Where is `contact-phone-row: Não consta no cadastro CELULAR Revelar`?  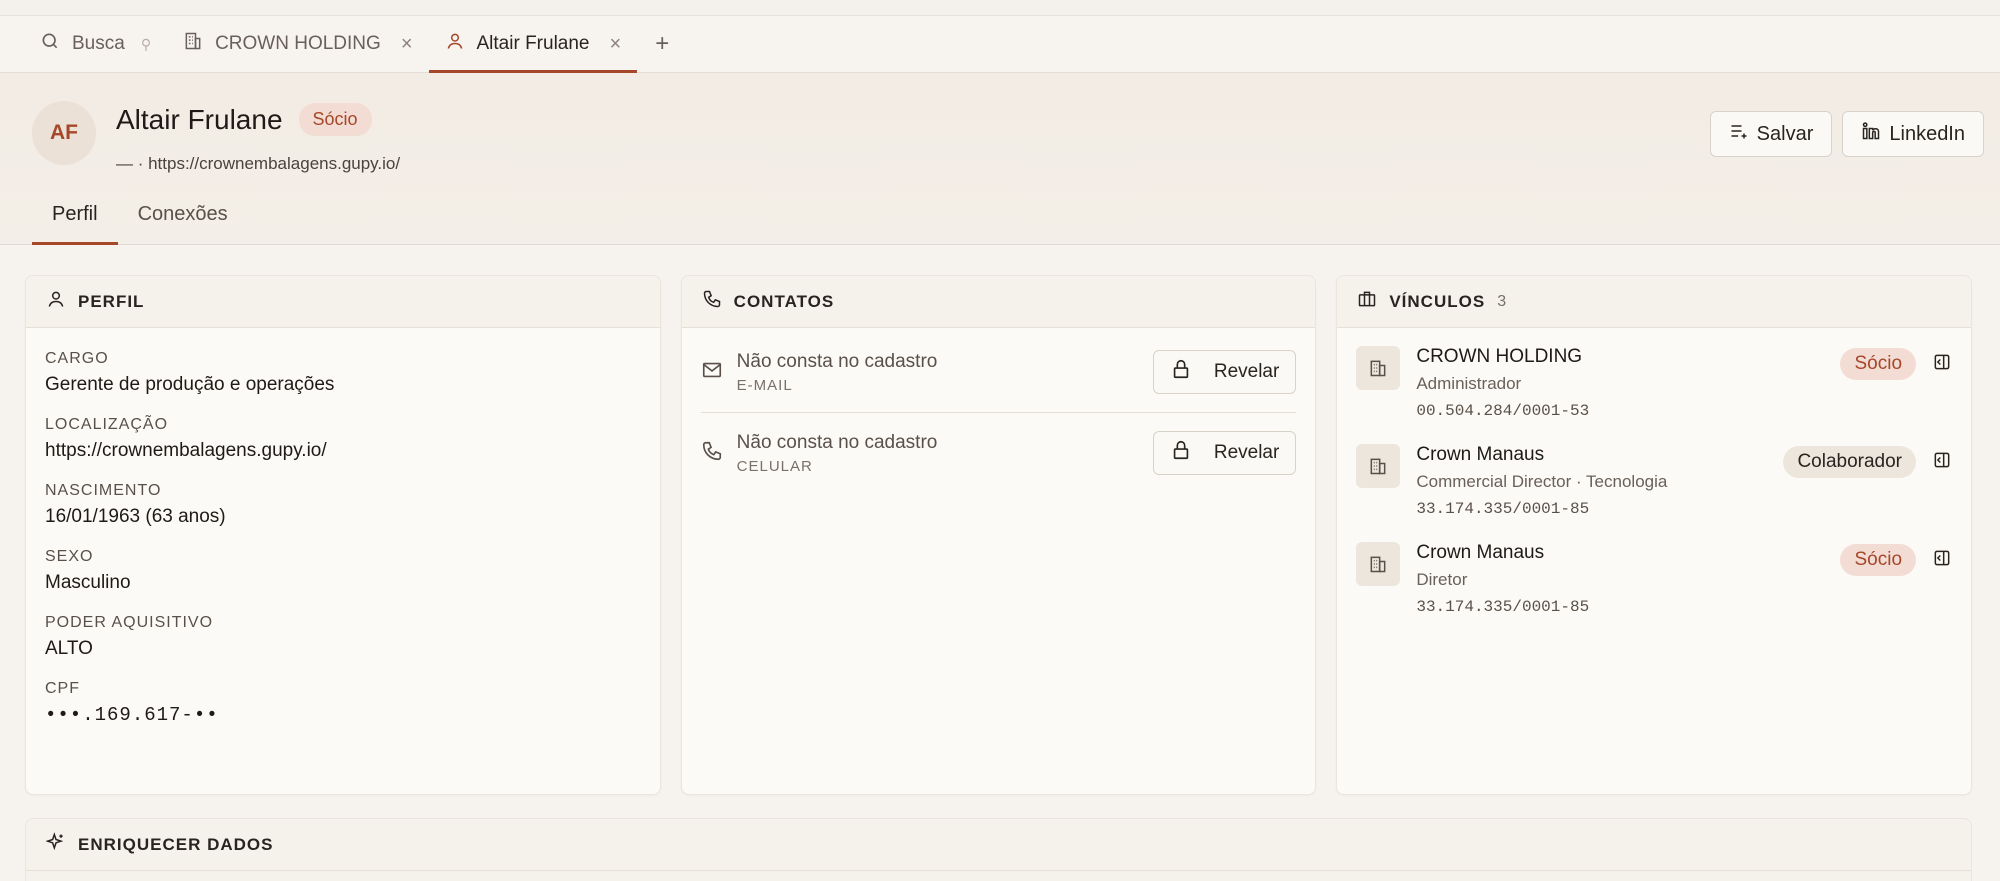
contact-phone-row: Não consta no cadastro CELULAR Revelar is located at coordinates (999, 453).